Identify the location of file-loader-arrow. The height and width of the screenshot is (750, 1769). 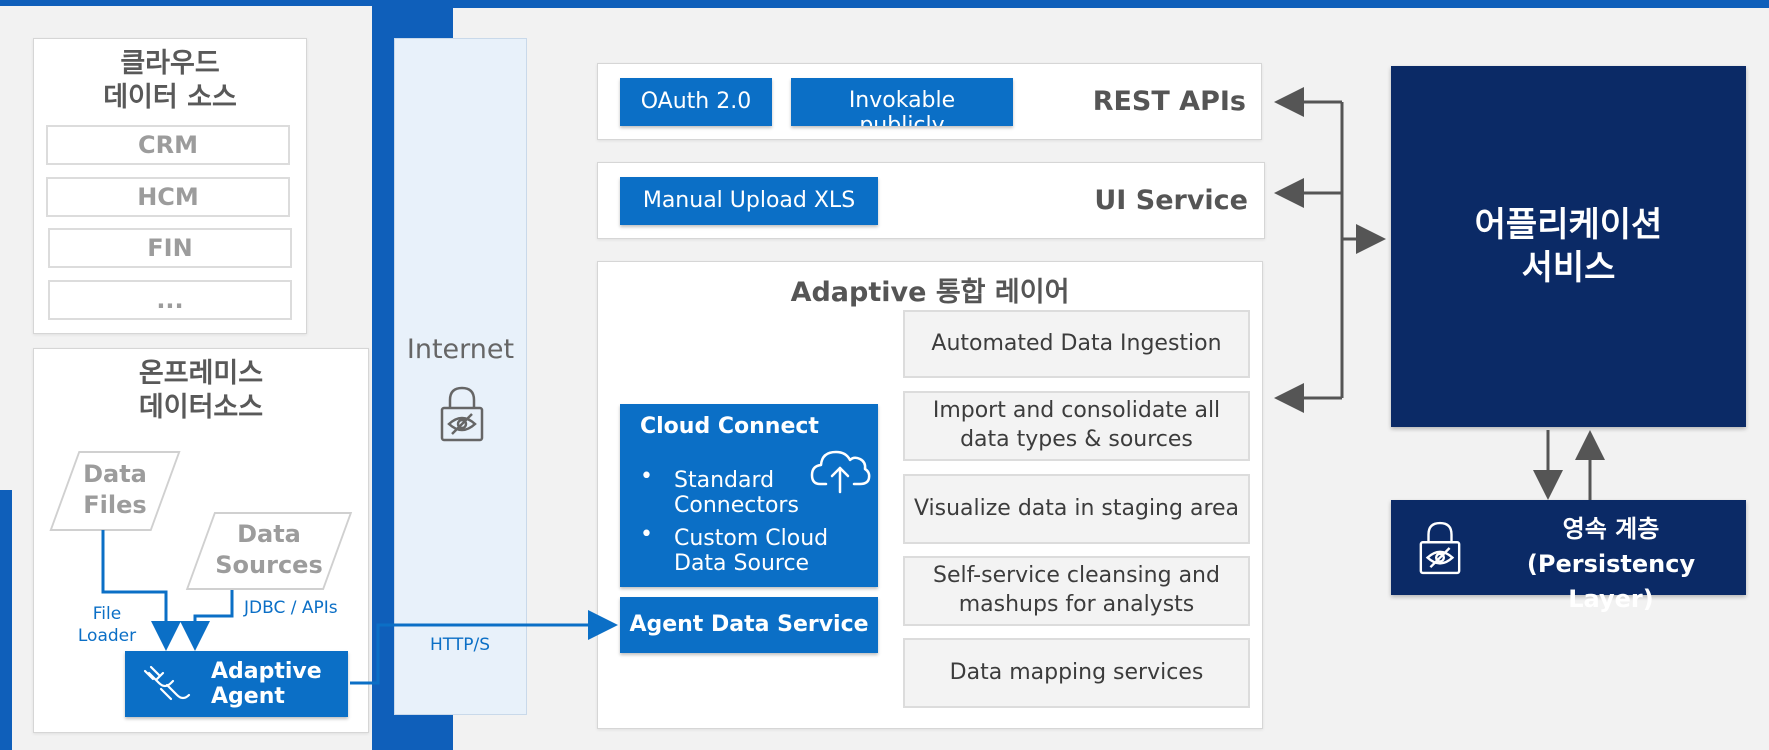
(141, 590).